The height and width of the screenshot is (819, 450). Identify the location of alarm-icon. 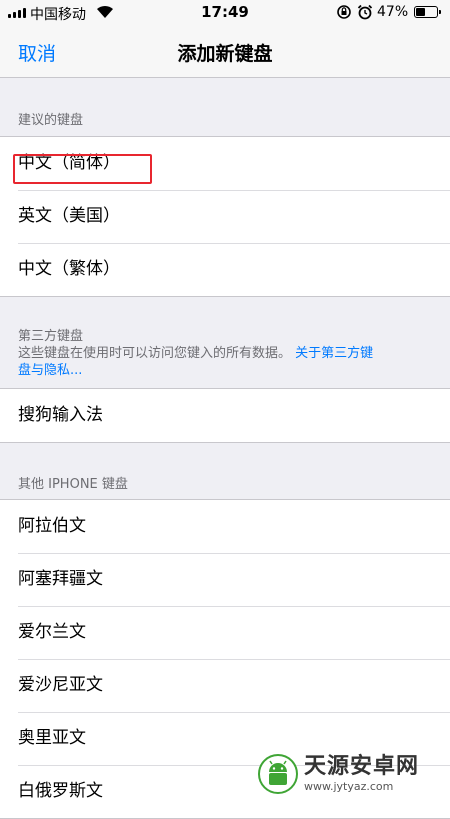
(365, 14).